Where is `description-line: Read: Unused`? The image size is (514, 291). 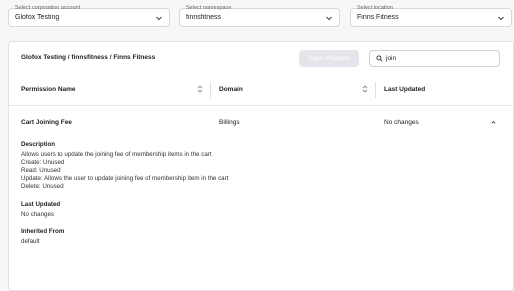 description-line: Read: Unused is located at coordinates (41, 171).